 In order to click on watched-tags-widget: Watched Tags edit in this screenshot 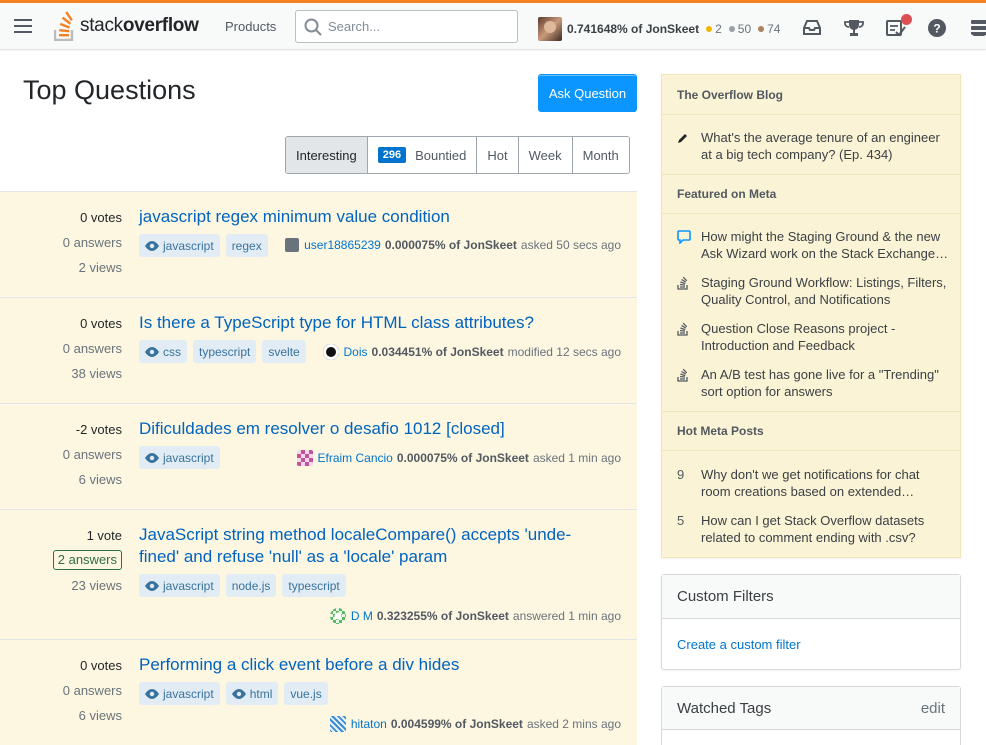, I will do `click(811, 715)`.